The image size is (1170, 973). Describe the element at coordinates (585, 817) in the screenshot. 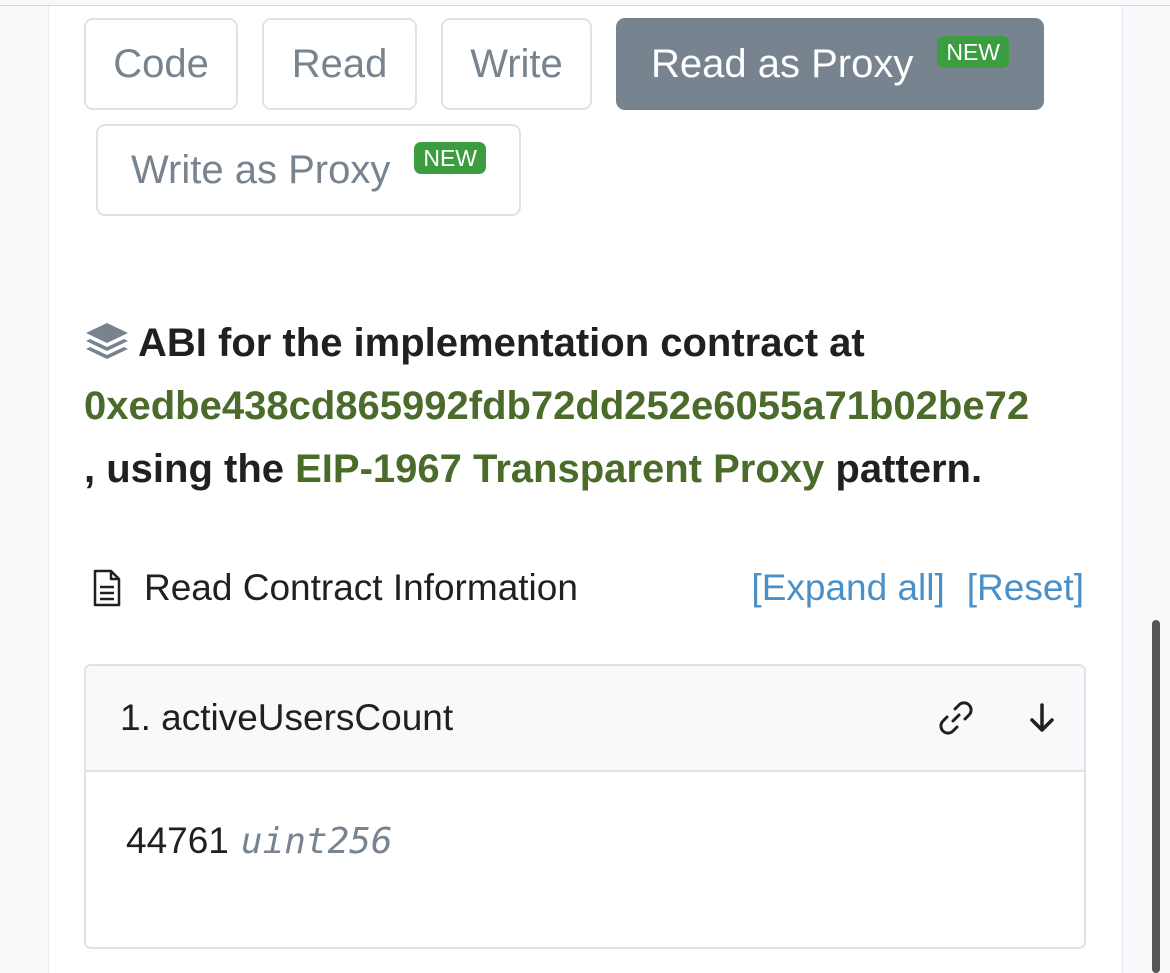

I see `function-result: 44761 uint256` at that location.